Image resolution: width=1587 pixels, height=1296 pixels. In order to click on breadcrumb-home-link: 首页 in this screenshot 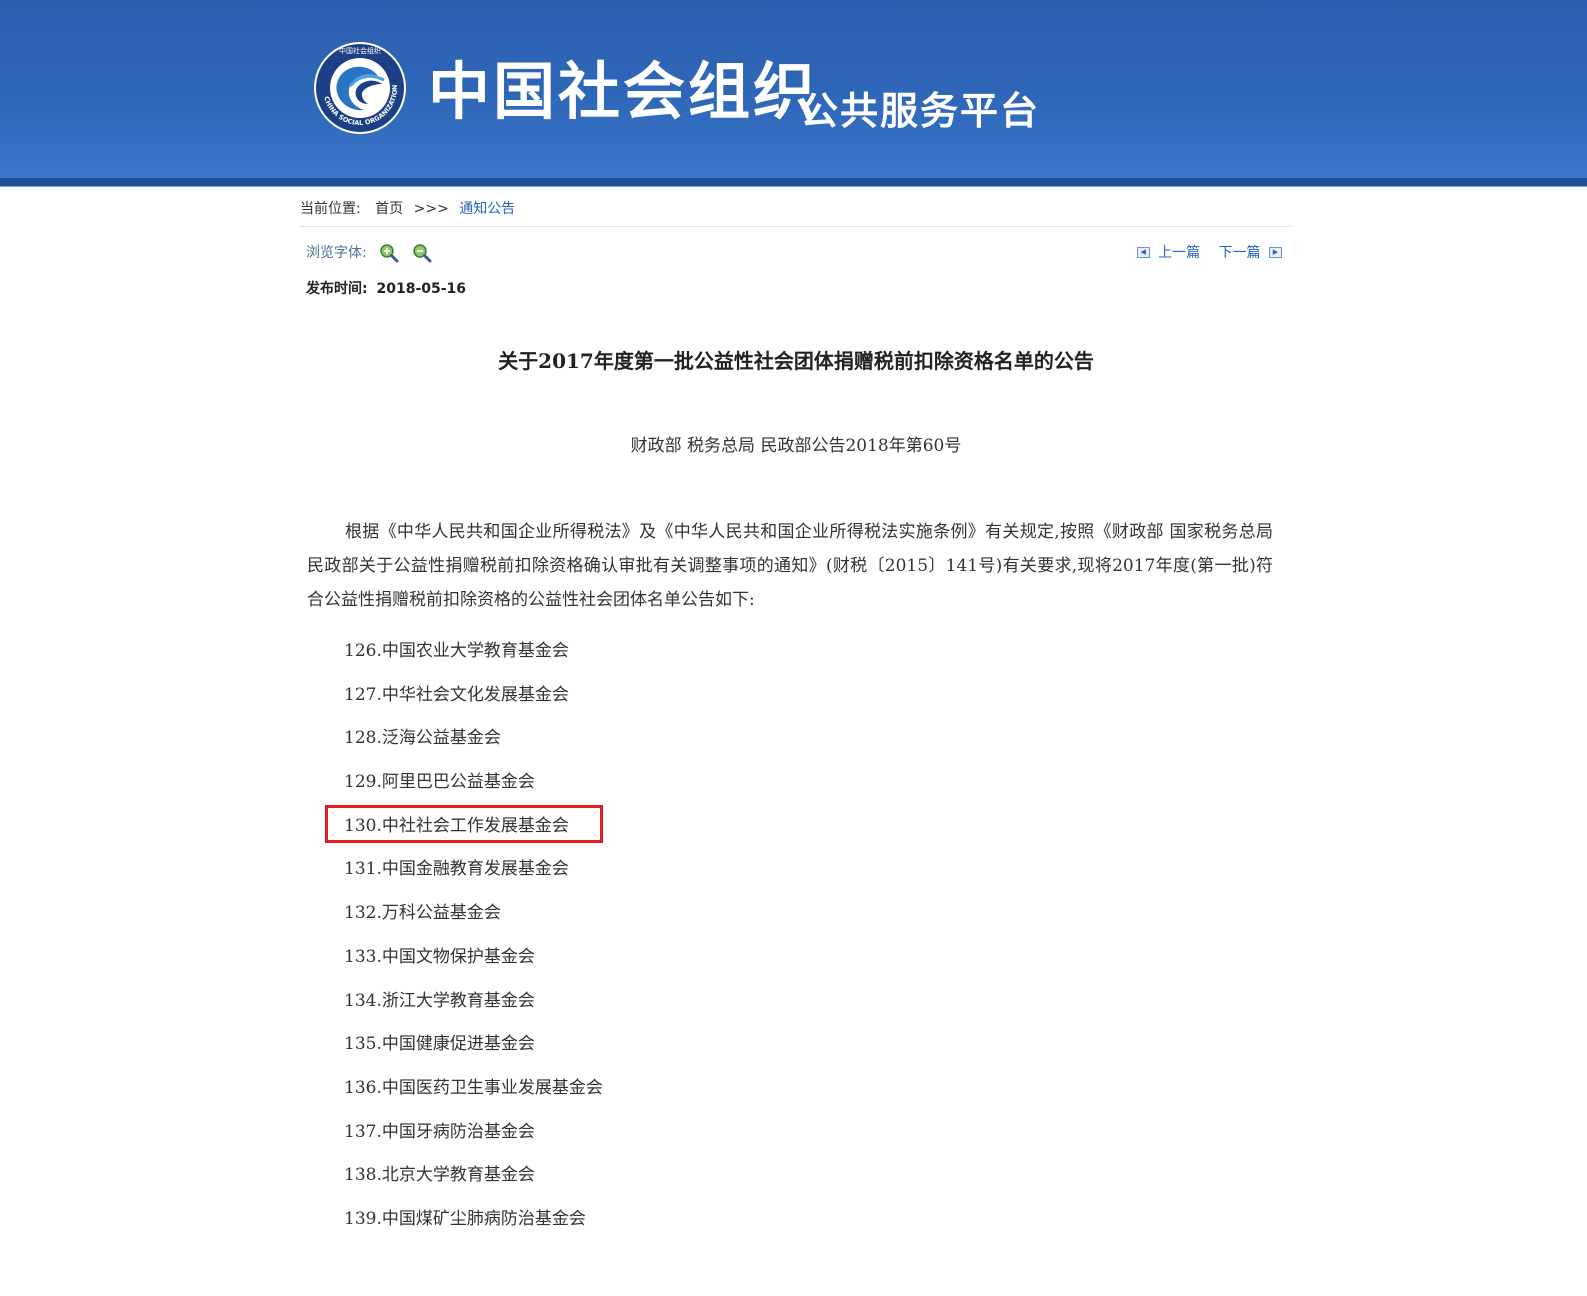, I will do `click(389, 209)`.